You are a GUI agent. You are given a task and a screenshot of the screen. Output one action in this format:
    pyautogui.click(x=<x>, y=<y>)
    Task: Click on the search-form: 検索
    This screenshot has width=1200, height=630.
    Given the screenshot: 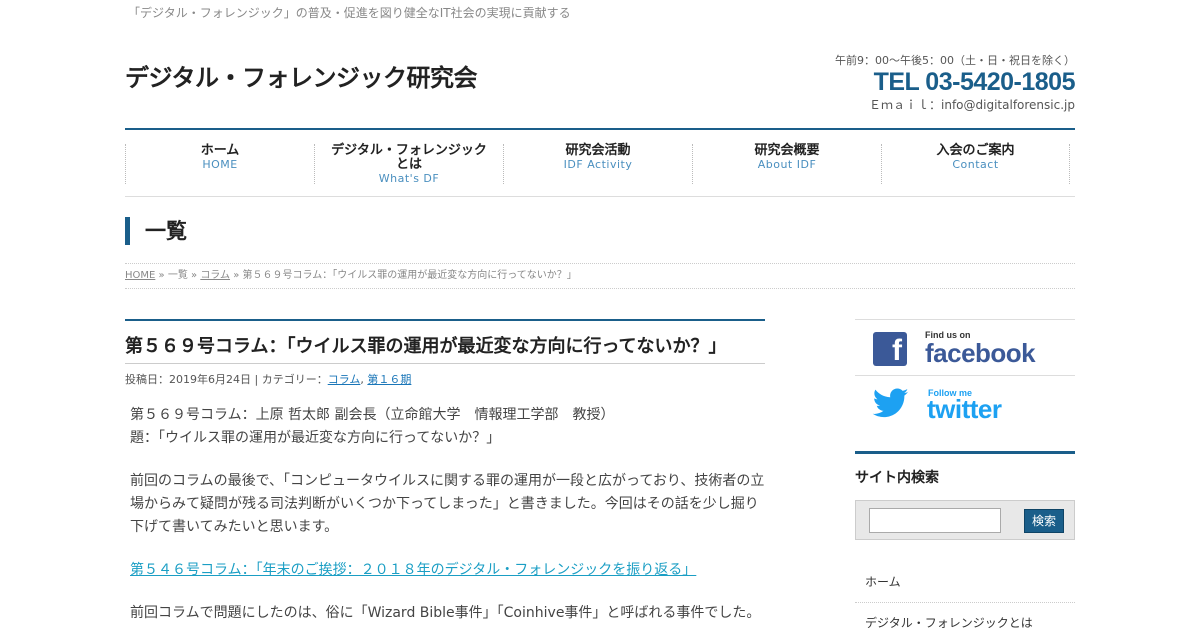 What is the action you would take?
    pyautogui.click(x=965, y=520)
    